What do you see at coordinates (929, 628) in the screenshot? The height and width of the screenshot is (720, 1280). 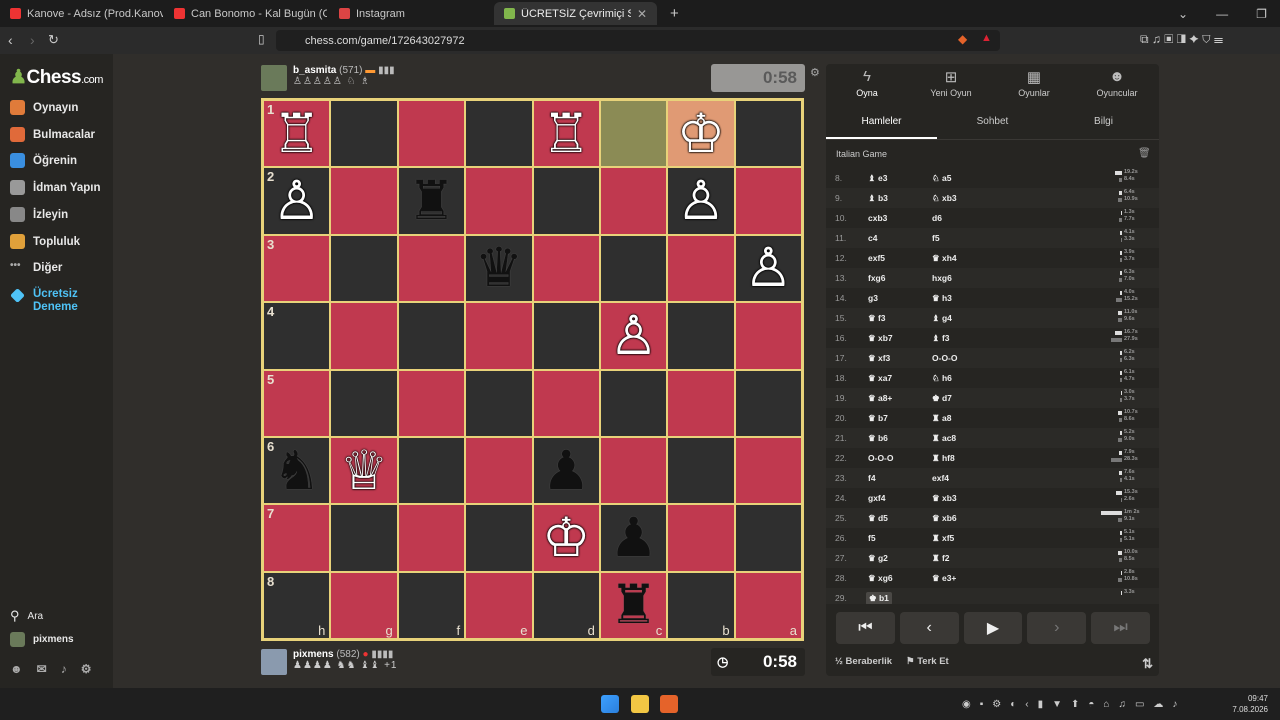 I see `prev-move-button: ‹` at bounding box center [929, 628].